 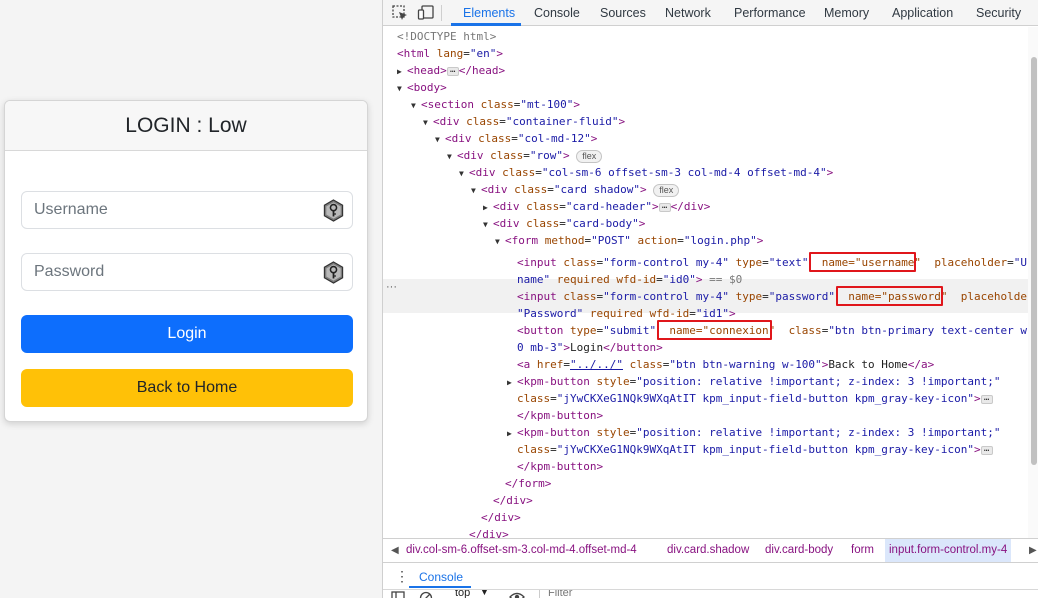 I want to click on dom-line: </form>, so click(x=528, y=483).